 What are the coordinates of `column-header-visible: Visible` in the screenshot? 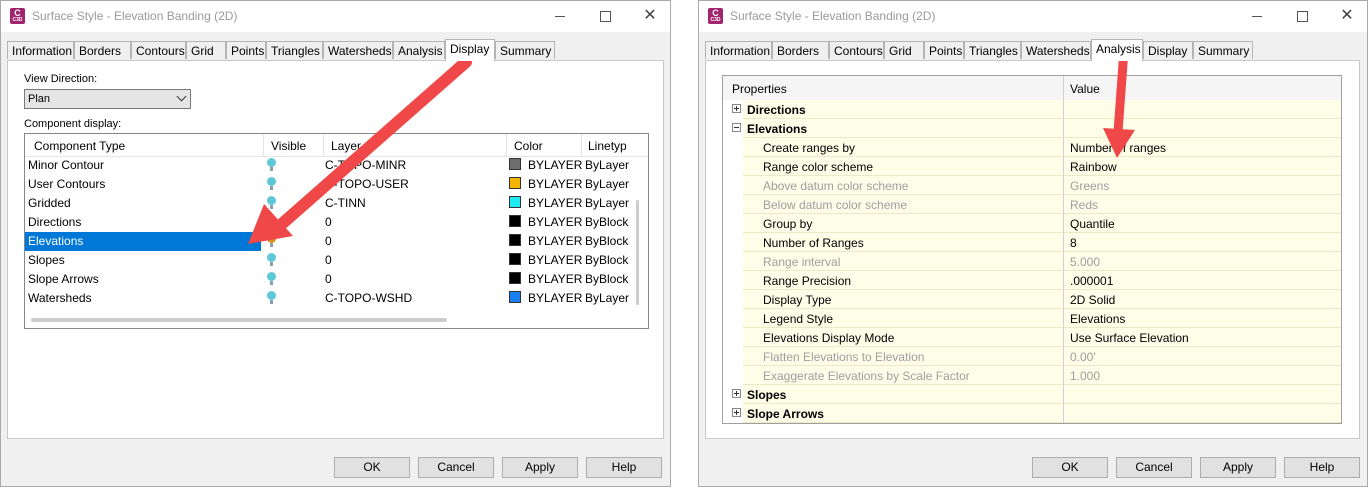 It's located at (288, 146).